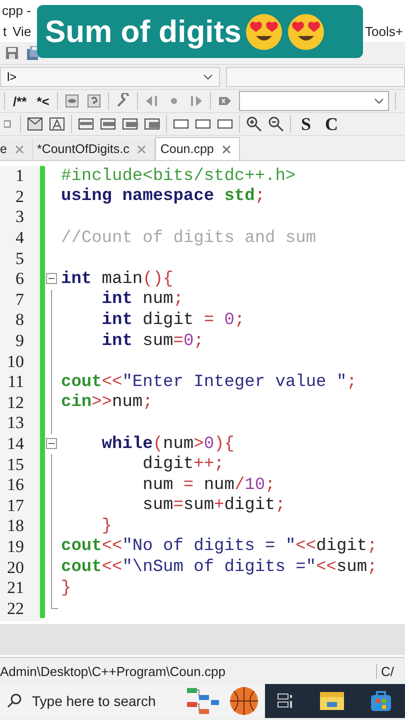 The image size is (405, 720). What do you see at coordinates (167, 444) in the screenshot?
I see `code-line: while(num>0){` at bounding box center [167, 444].